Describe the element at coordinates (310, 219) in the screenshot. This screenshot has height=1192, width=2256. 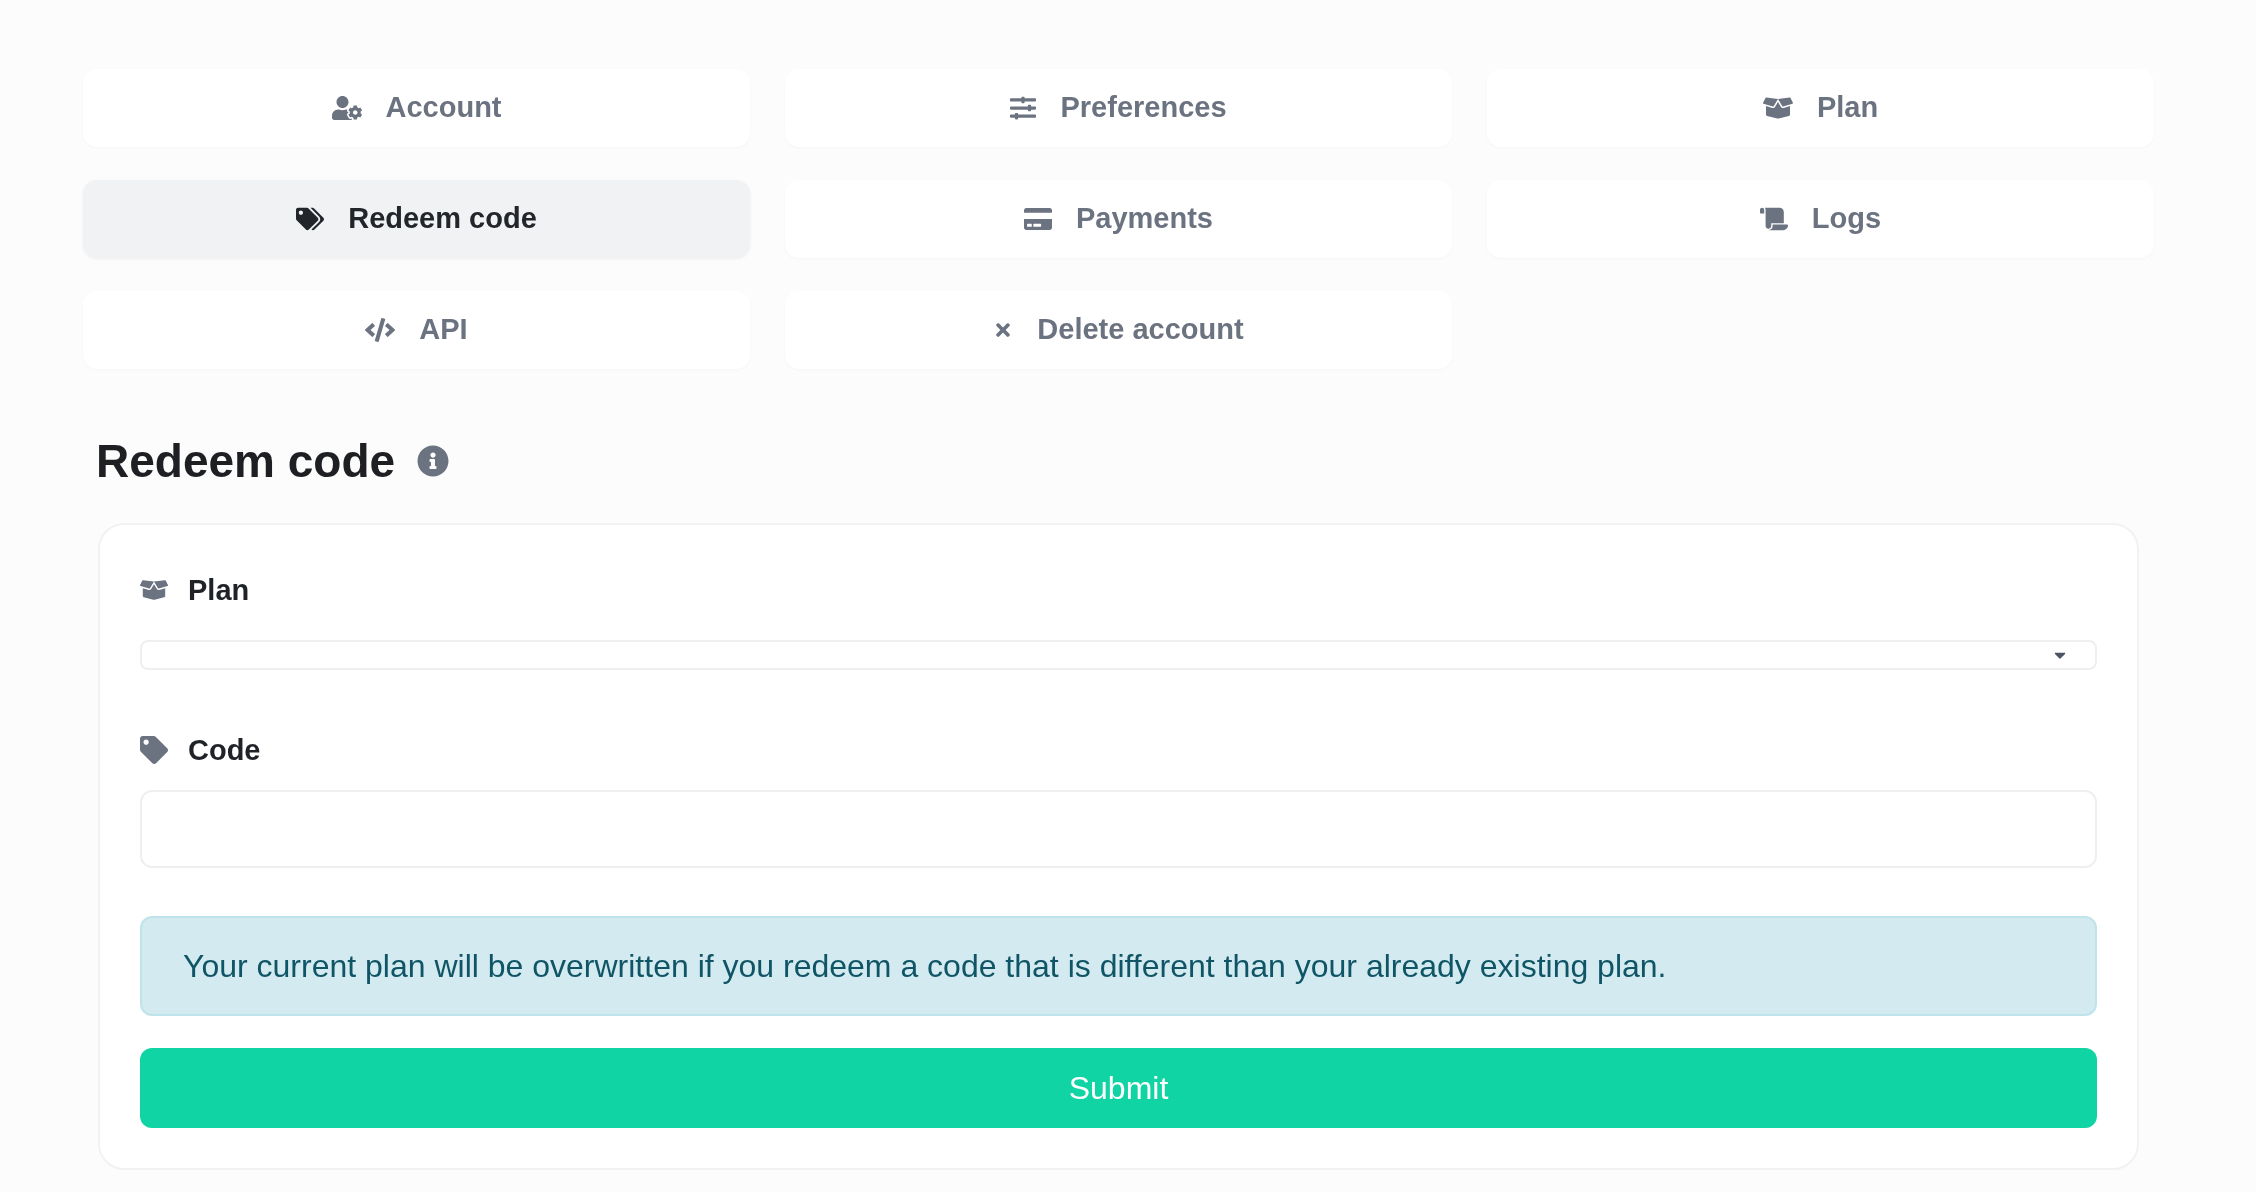
I see `tags-icon` at that location.